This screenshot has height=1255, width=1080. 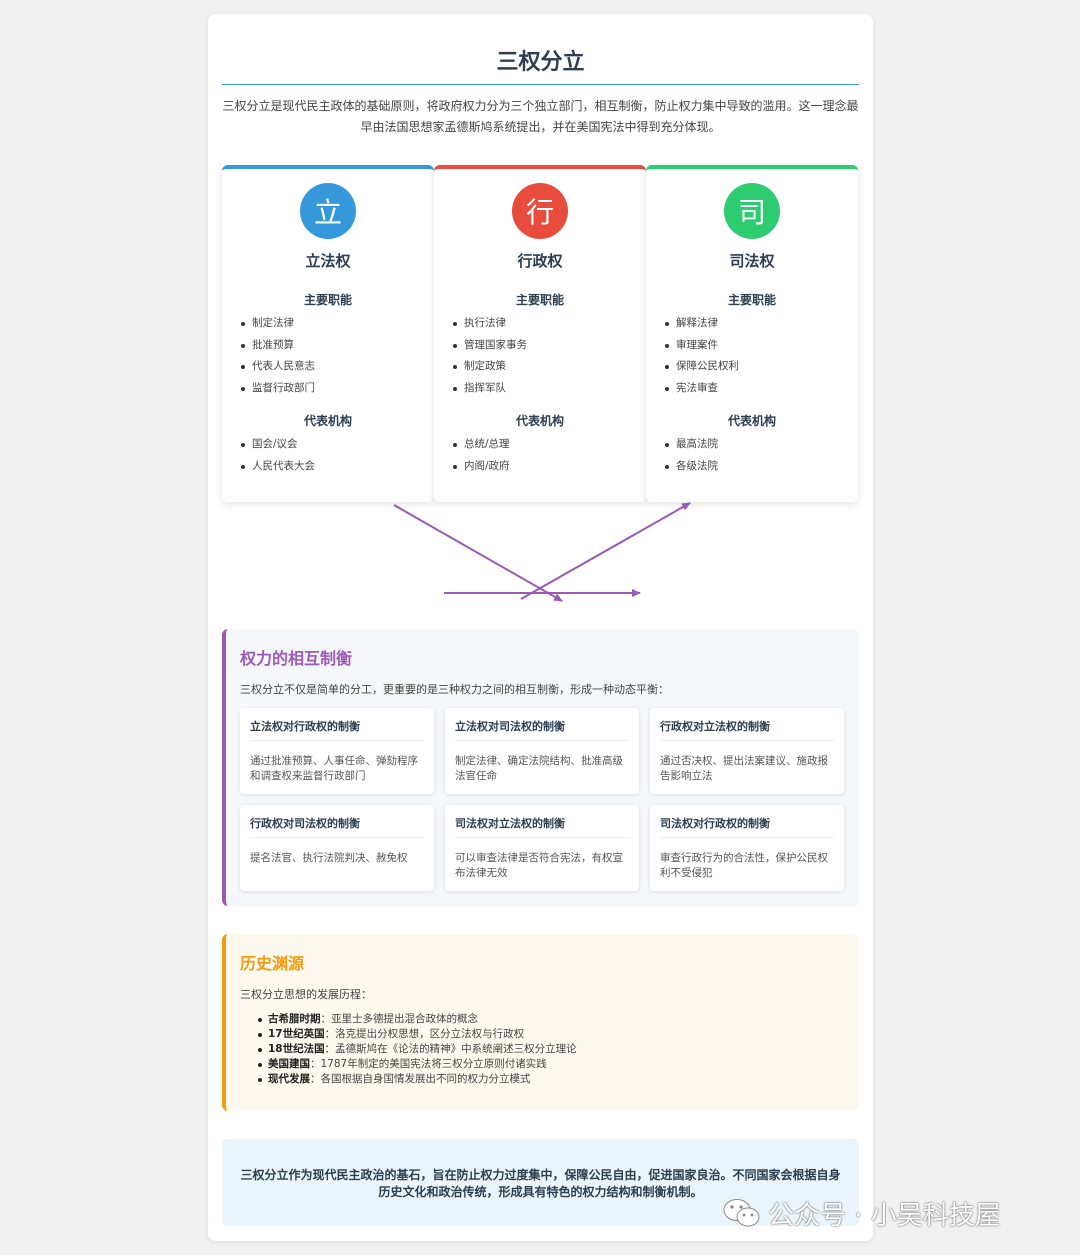 I want to click on check-card-desc: 通过批准预算、人事任命、弹劾程序和调查权来监督行政部门, so click(x=334, y=768).